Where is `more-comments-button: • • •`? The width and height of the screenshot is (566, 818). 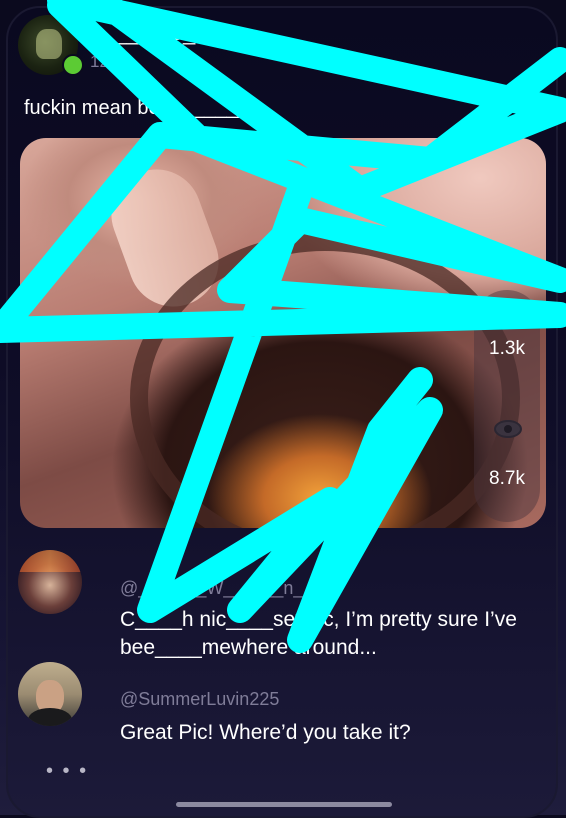
more-comments-button: • • • is located at coordinates (67, 771).